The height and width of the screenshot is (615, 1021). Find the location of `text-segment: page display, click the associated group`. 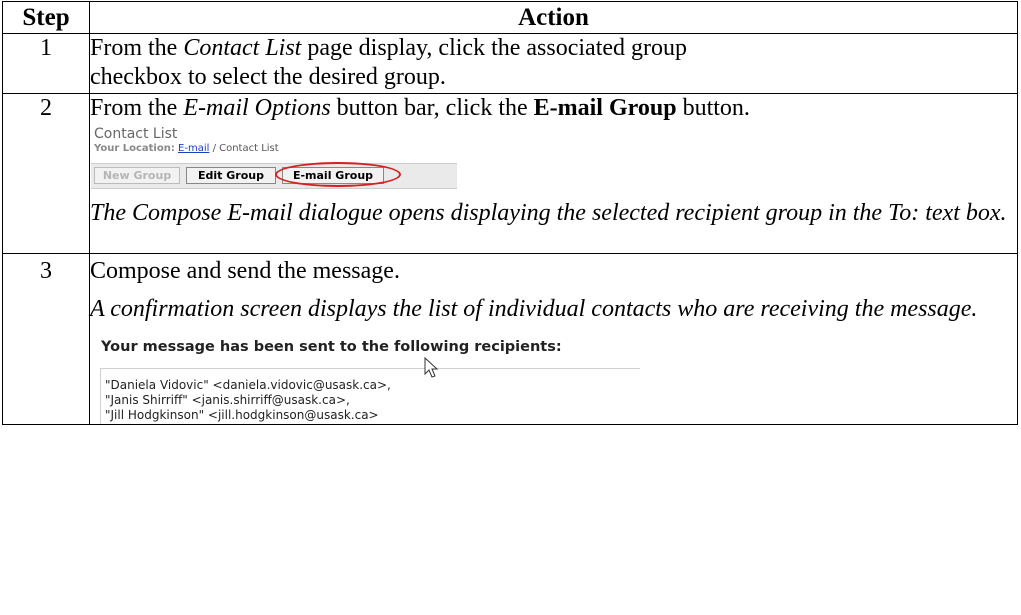

text-segment: page display, click the associated group is located at coordinates (494, 48).